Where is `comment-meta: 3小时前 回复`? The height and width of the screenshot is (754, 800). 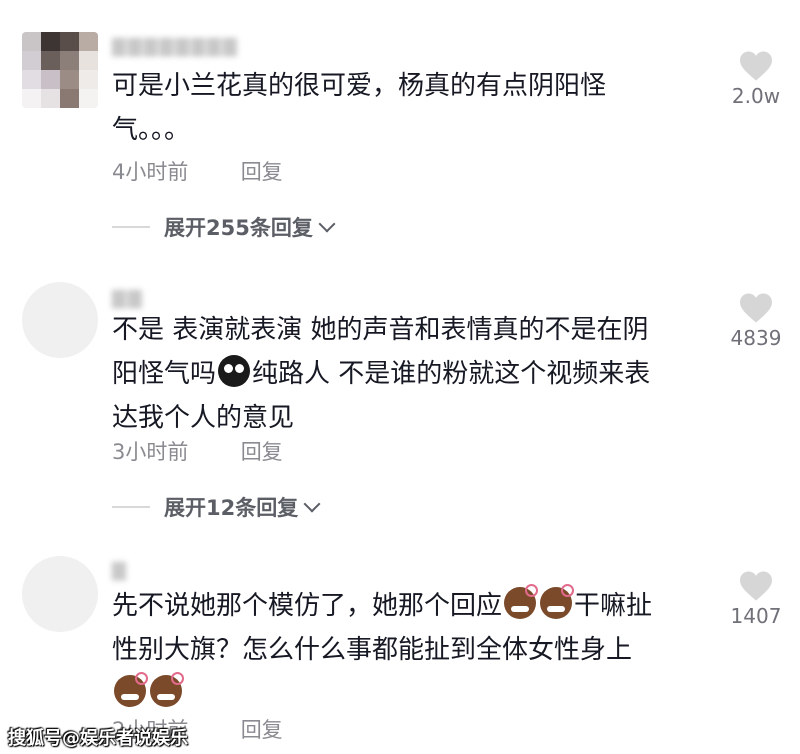
comment-meta: 3小时前 回复 is located at coordinates (197, 451).